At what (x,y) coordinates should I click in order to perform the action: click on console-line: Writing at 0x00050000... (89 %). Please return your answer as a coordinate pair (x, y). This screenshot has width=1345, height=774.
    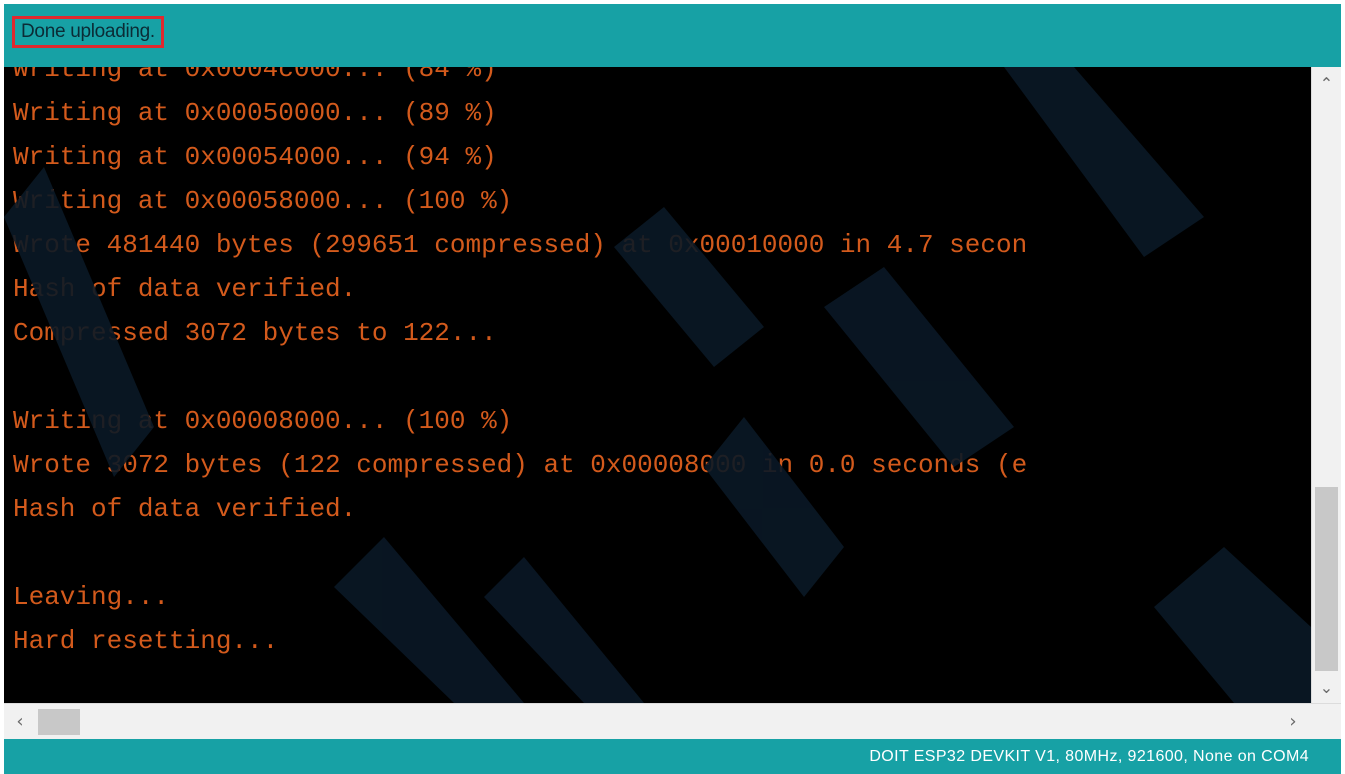
    Looking at the image, I should click on (255, 113).